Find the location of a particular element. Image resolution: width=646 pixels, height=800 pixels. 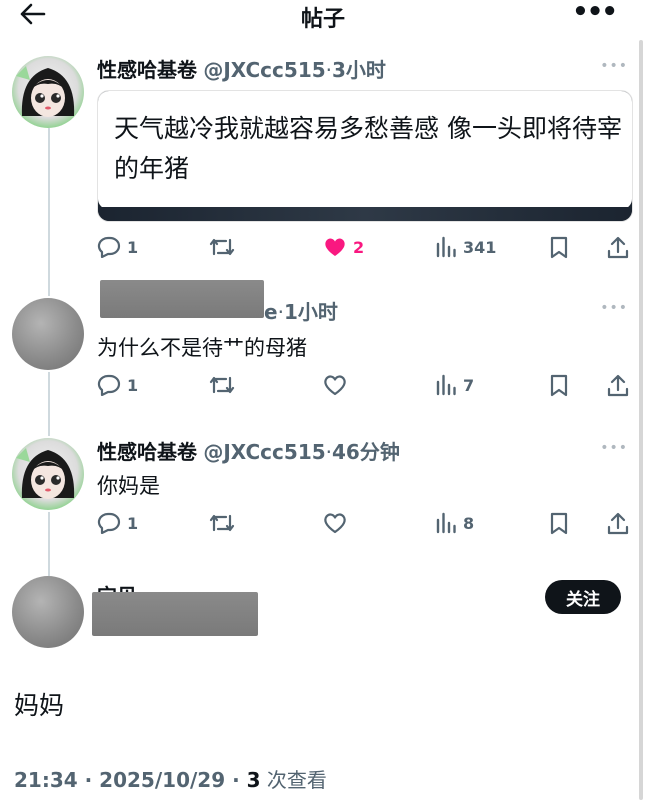

media-card: 天气越冷我就越容易多愁善感 像一头即将待宰的年猪 is located at coordinates (365, 156).